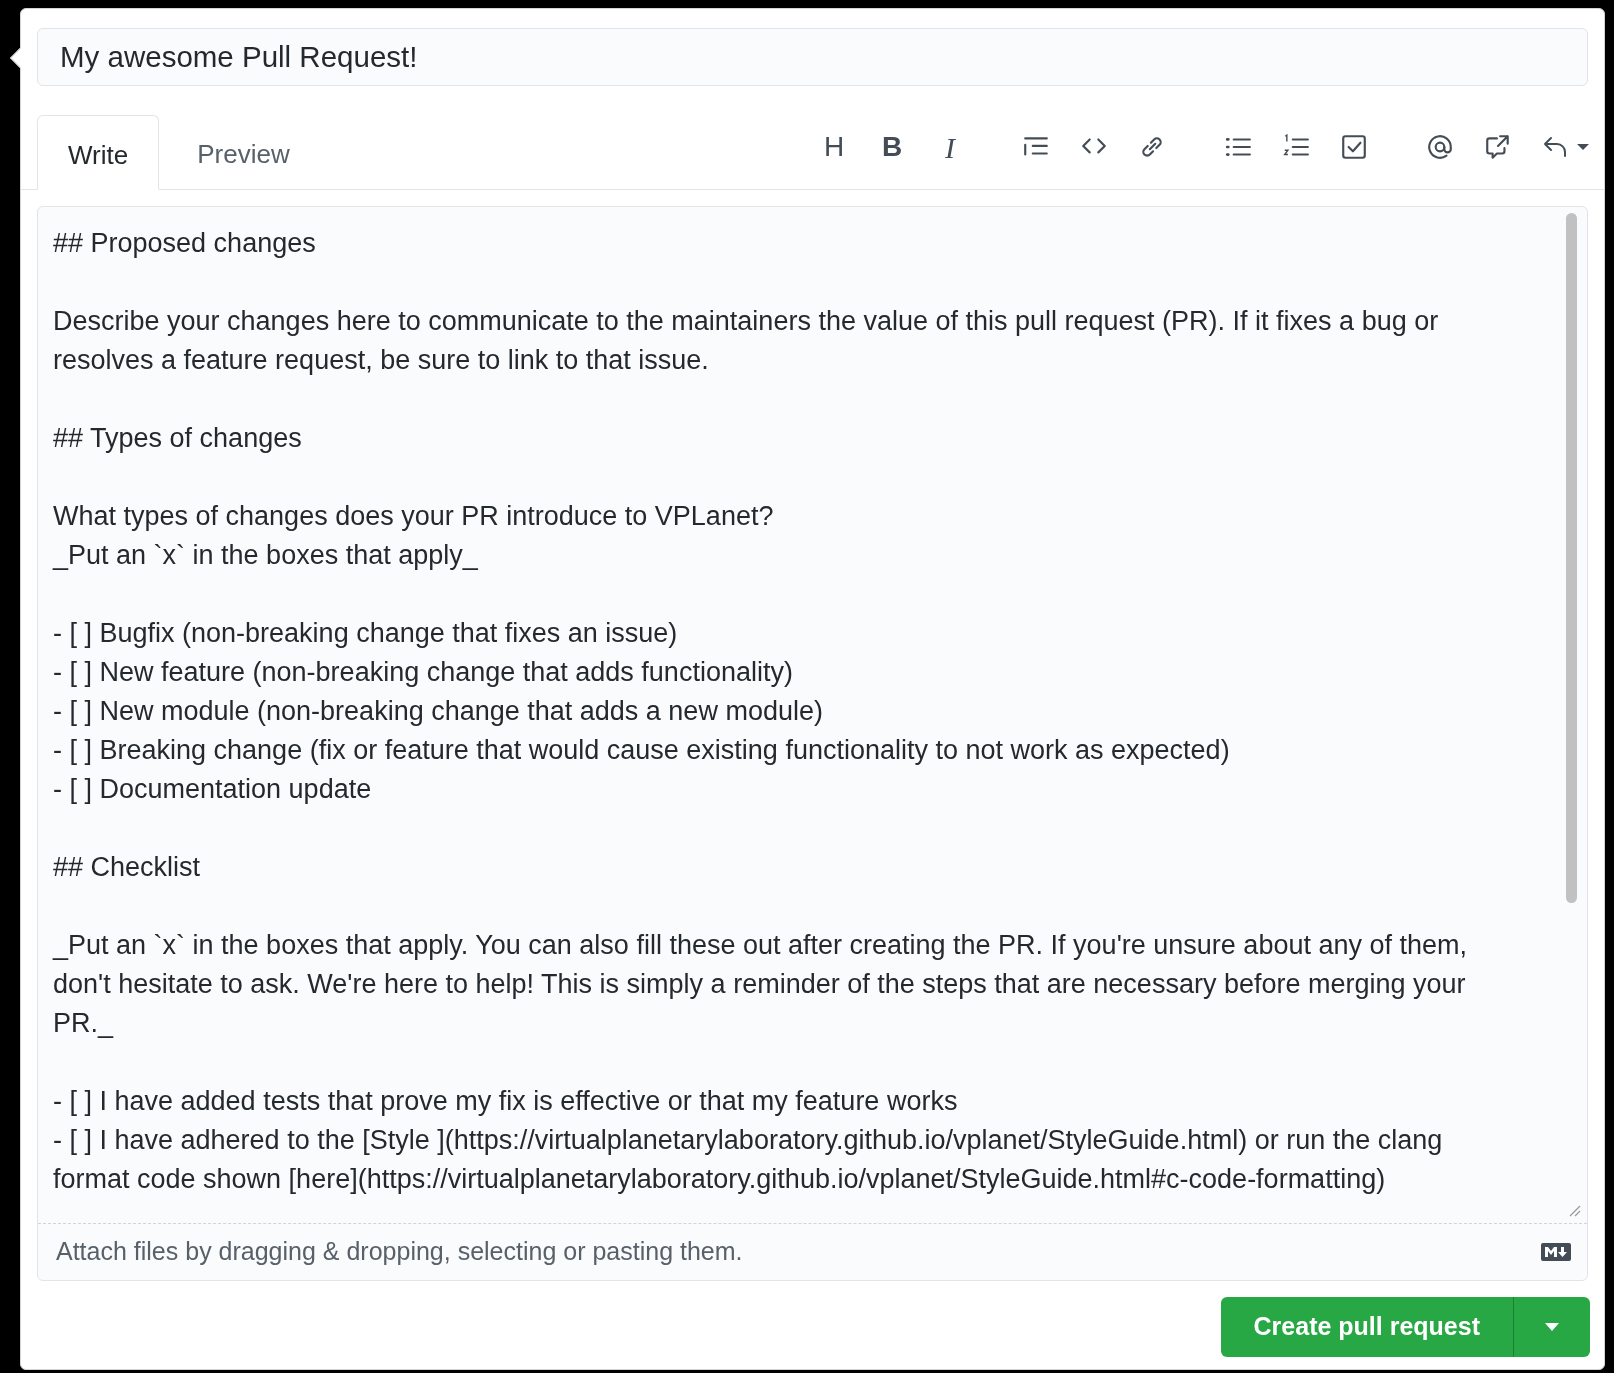  What do you see at coordinates (381, 360) in the screenshot?
I see `editor-text-line: resolves a feature request, be sure to link to that issue.` at bounding box center [381, 360].